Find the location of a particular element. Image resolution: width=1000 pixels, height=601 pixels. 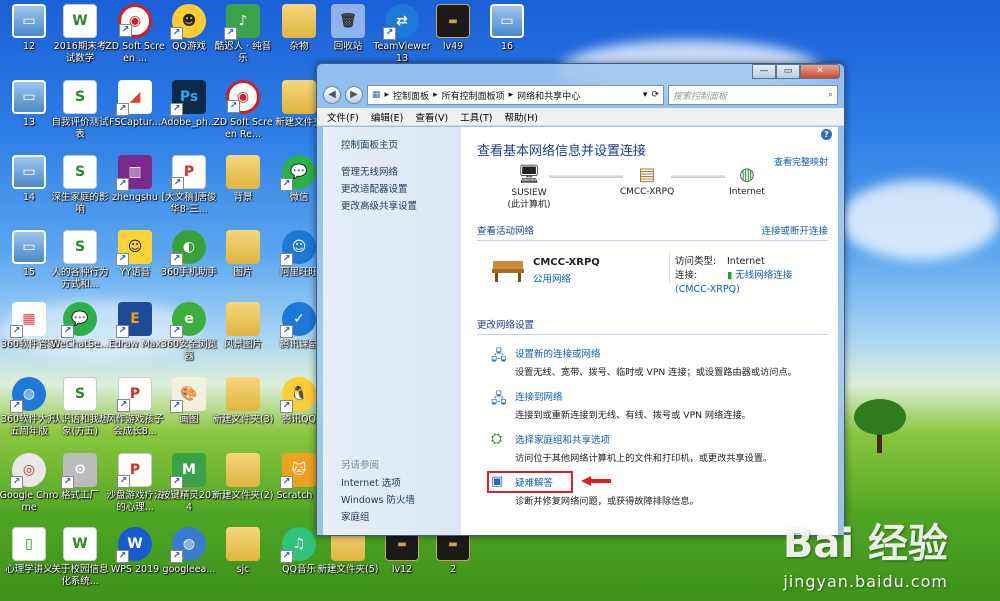

desktop-icon-label: WPS 2019 is located at coordinates (135, 569).